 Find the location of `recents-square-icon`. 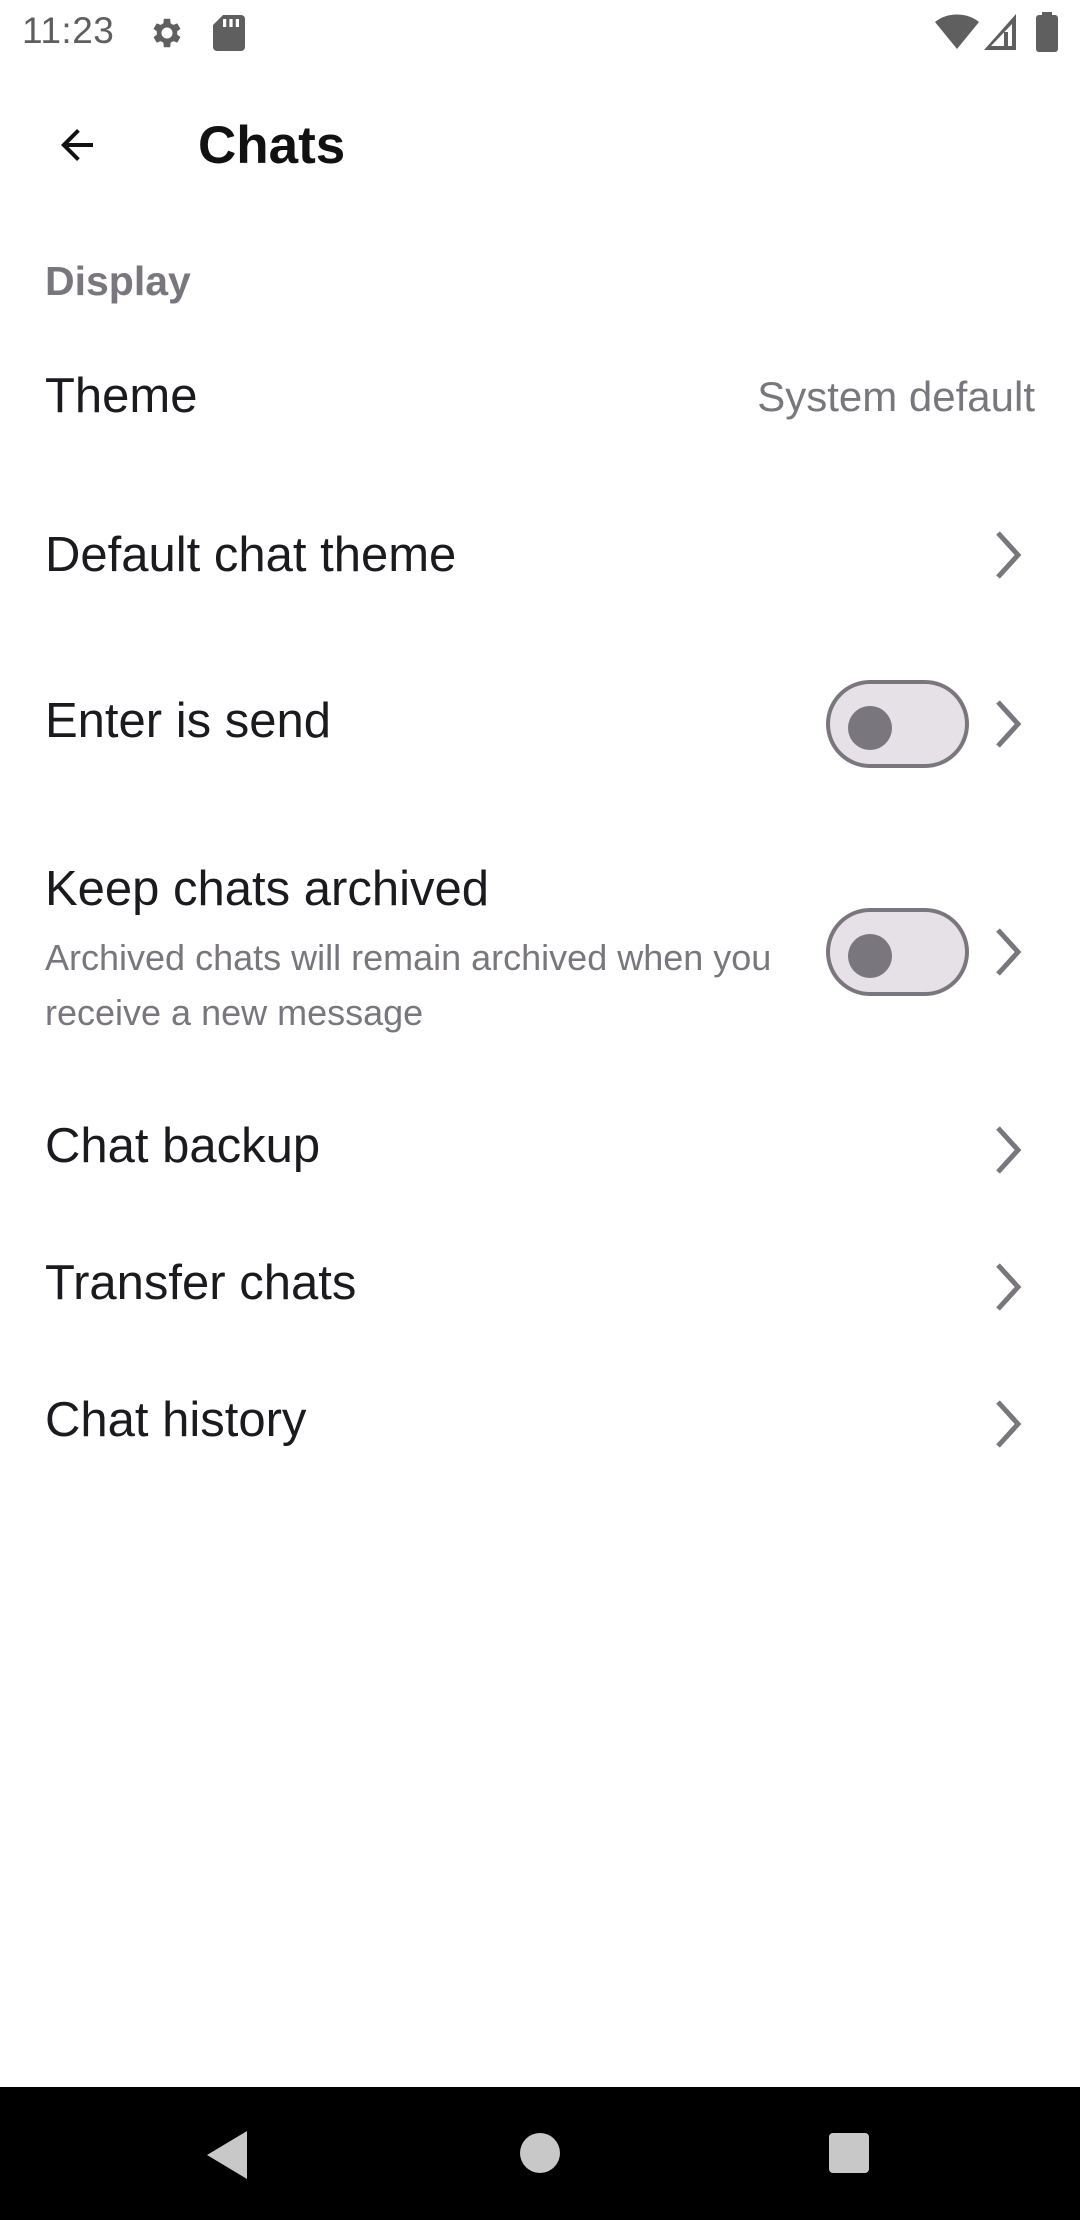

recents-square-icon is located at coordinates (849, 2153).